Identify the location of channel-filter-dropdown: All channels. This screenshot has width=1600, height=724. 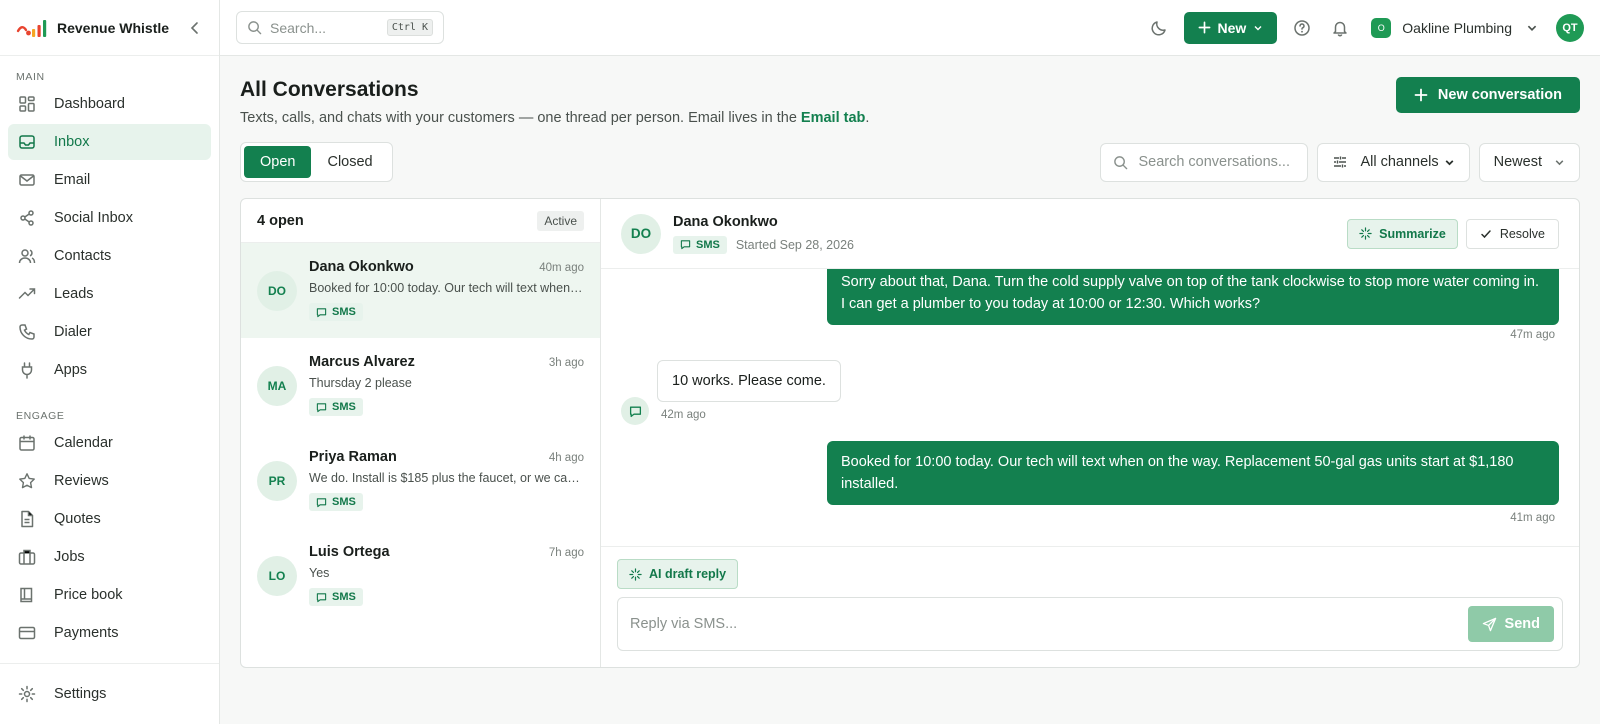
(1393, 162).